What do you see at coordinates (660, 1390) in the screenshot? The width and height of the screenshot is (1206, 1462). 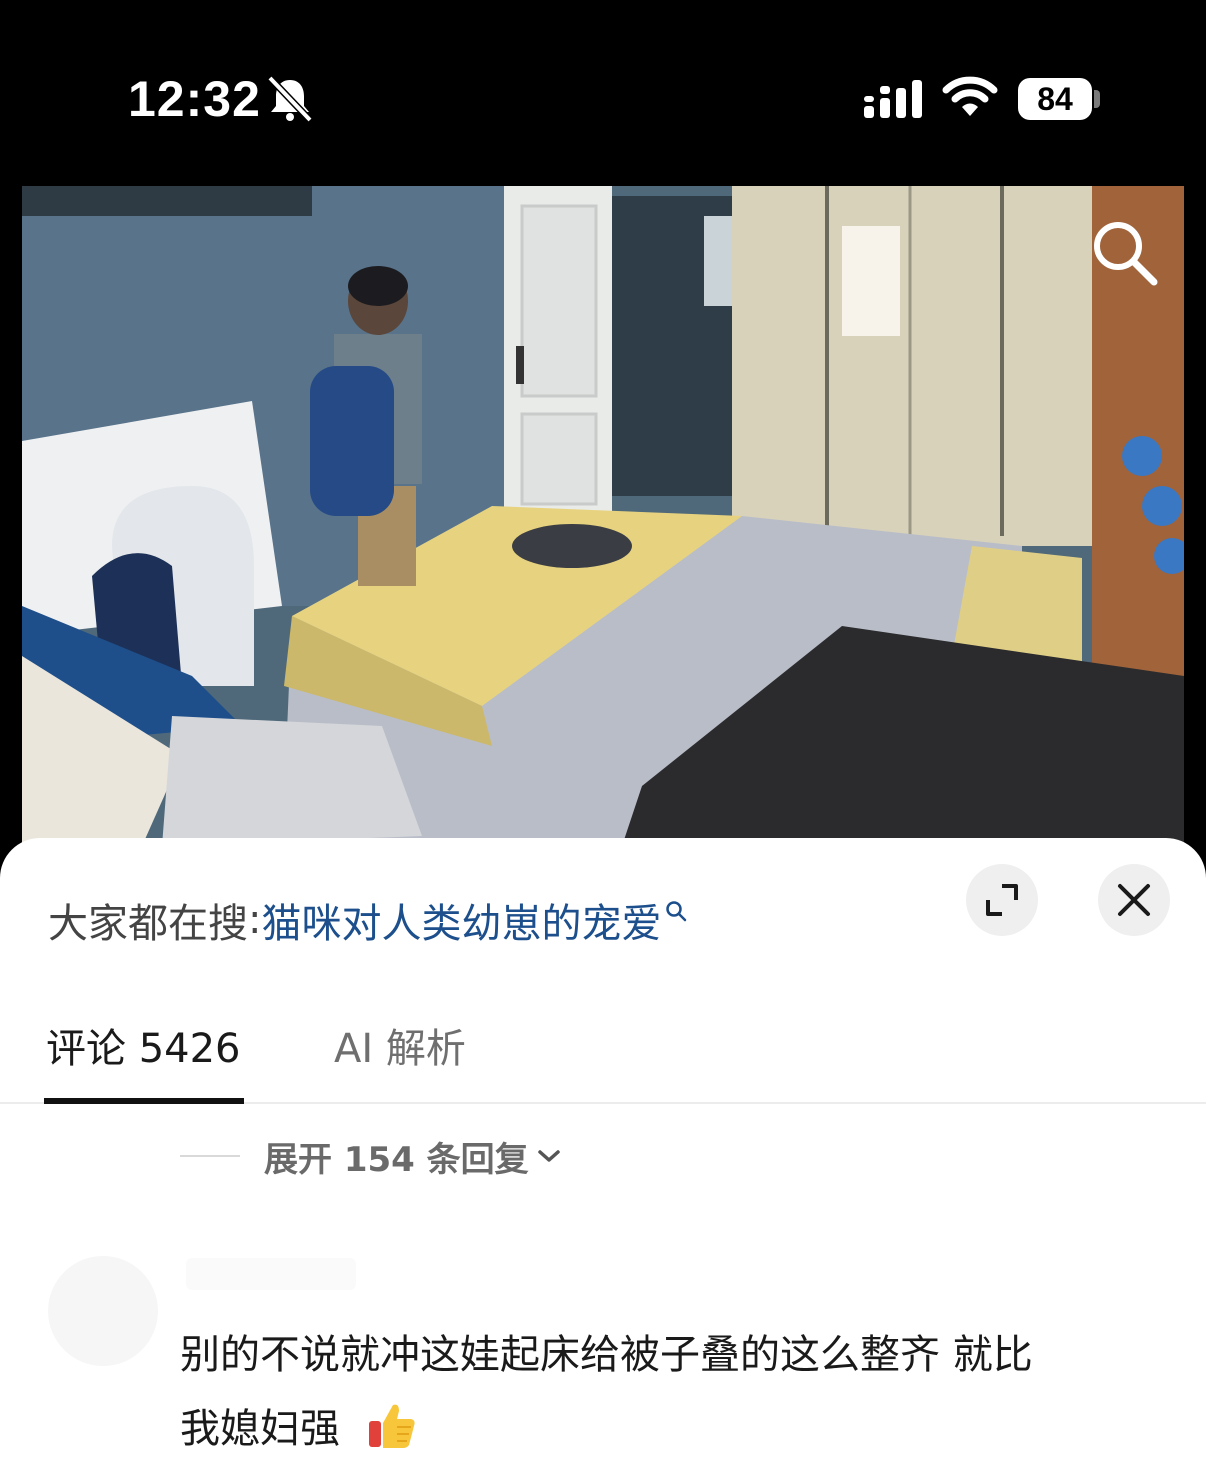 I see `comment-text: 别的不说就冲这娃起床给被子叠的这么整齐 就比 我媳妇强` at bounding box center [660, 1390].